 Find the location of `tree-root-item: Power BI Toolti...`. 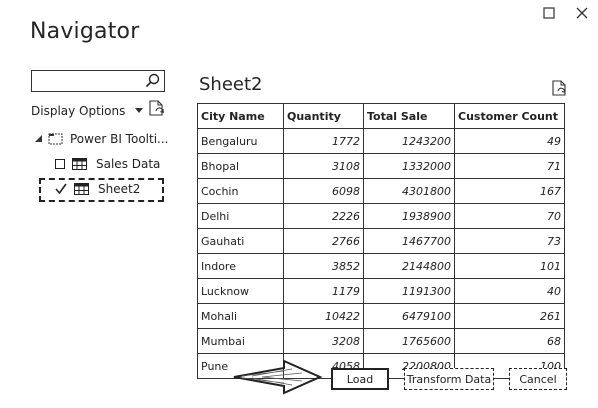

tree-root-item: Power BI Toolti... is located at coordinates (101, 139).